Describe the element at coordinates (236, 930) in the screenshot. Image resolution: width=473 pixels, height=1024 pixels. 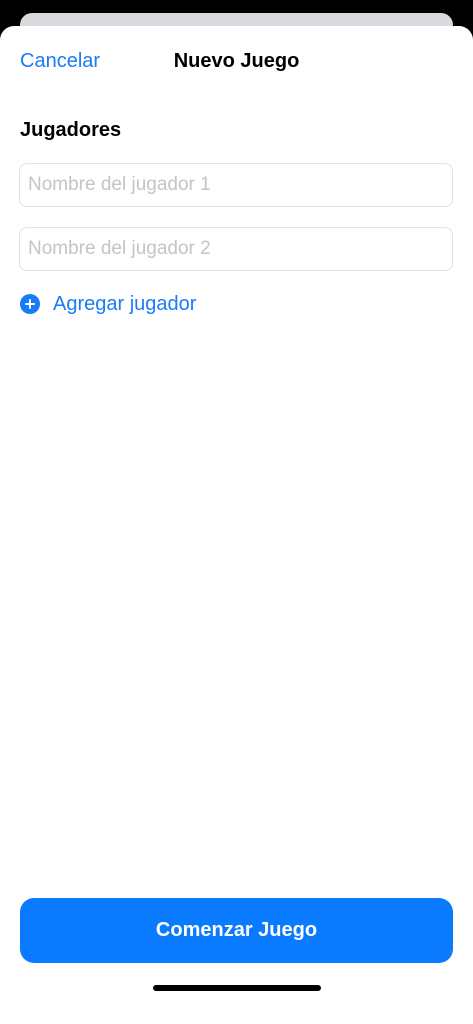
I see `start-game-button: Comenzar Juego` at that location.